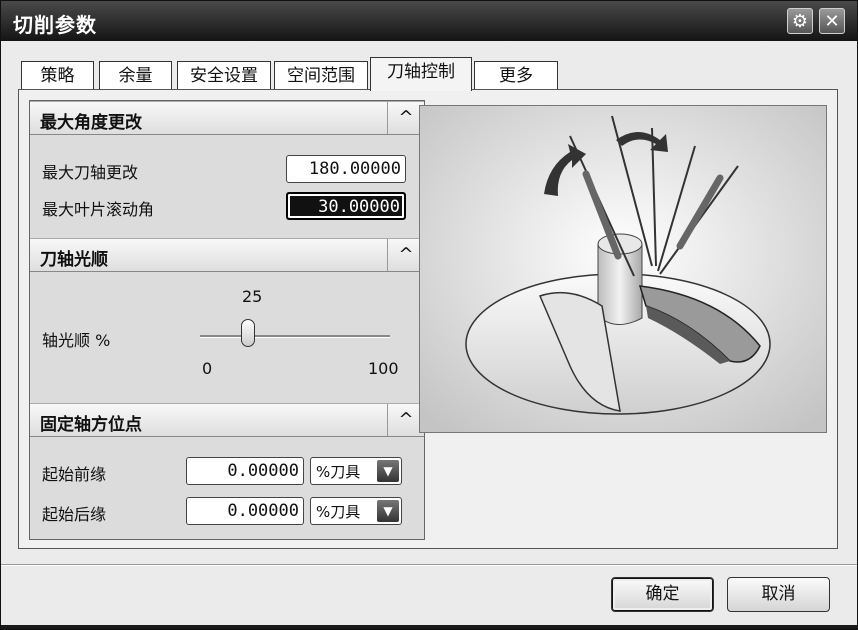 This screenshot has height=630, width=858. Describe the element at coordinates (247, 333) in the screenshot. I see `axis-smooth-slider-thumb` at that location.